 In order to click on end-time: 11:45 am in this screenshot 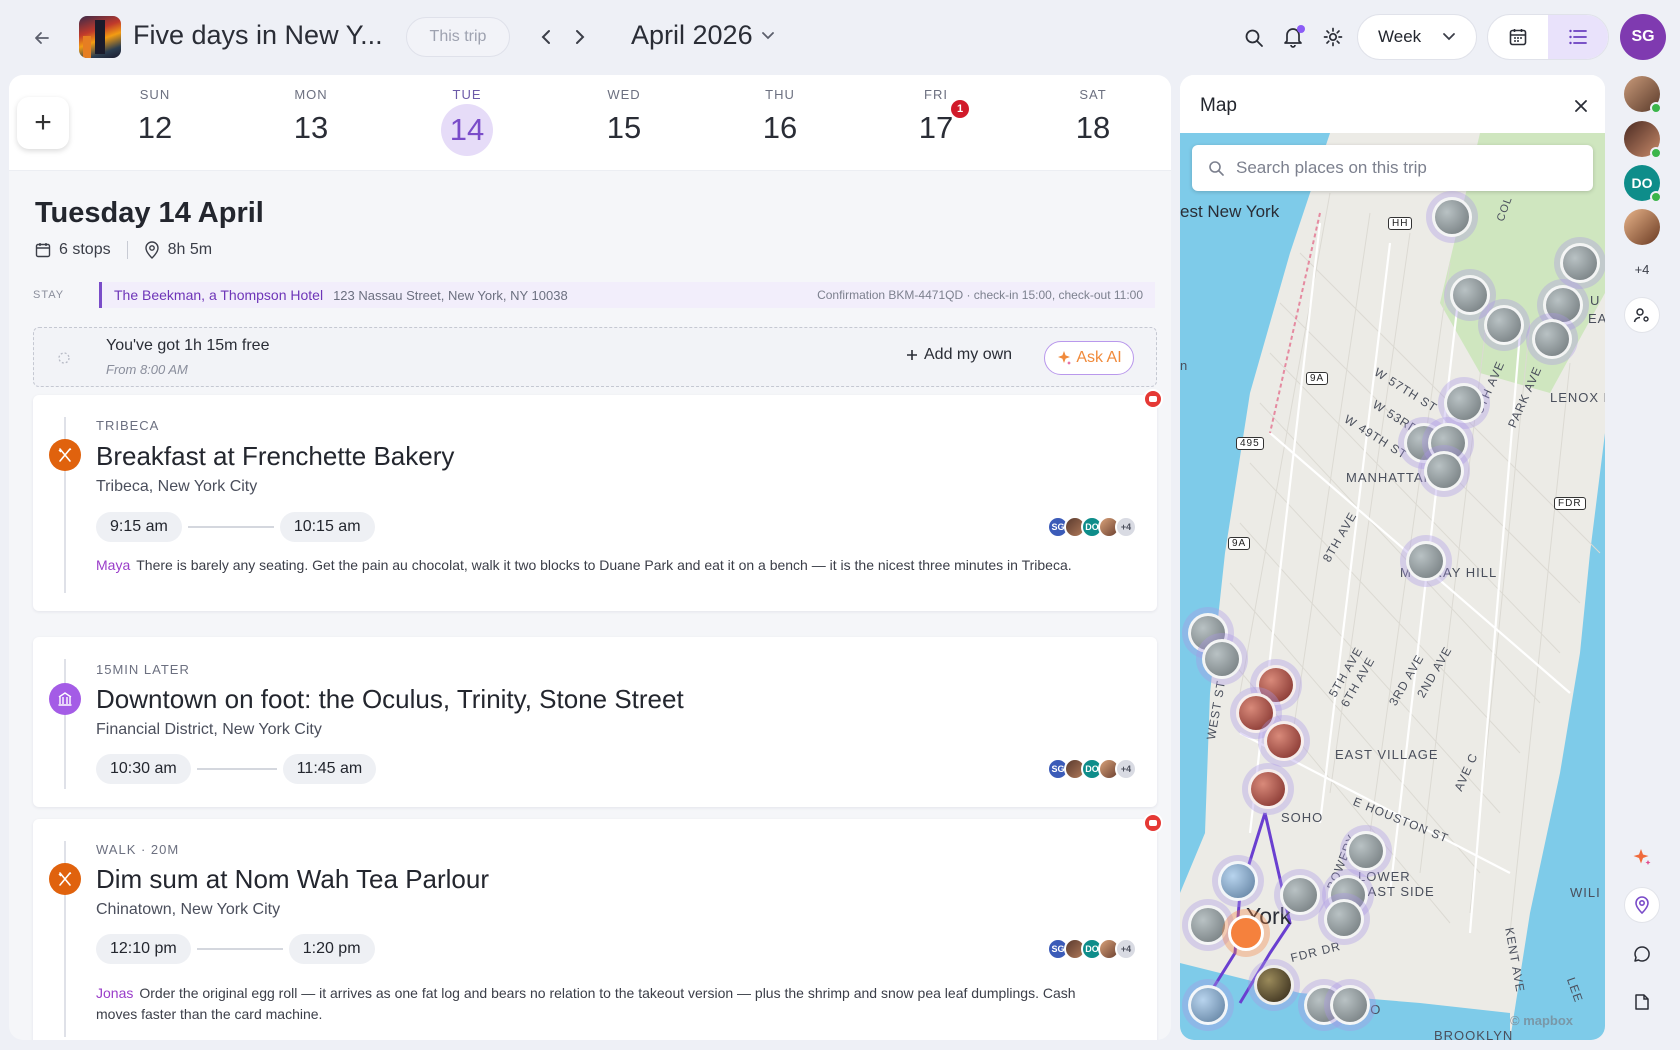, I will do `click(329, 769)`.